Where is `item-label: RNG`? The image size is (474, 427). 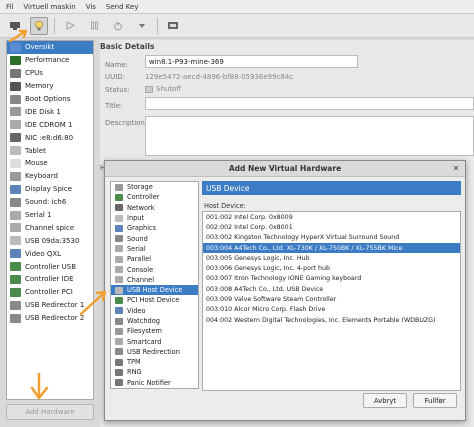
item-label: RNG is located at coordinates (134, 372).